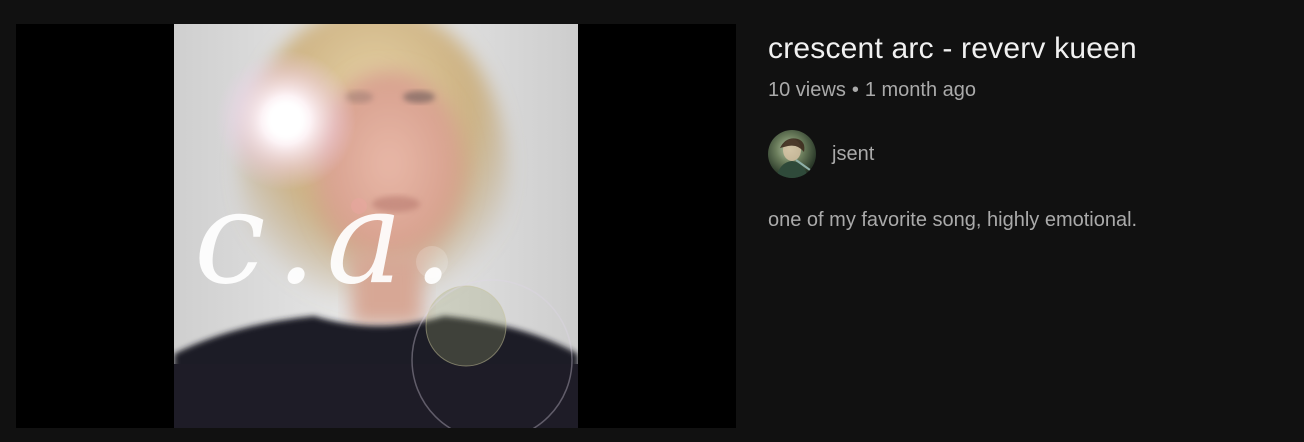  What do you see at coordinates (328, 238) in the screenshot?
I see `thumbnail-text: c.a.` at bounding box center [328, 238].